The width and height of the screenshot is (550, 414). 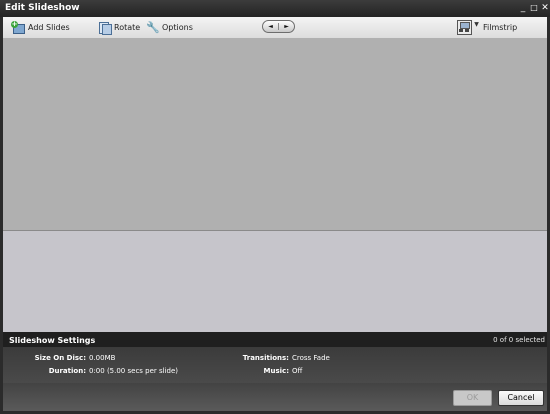 I want to click on music-label: Music:, so click(x=276, y=371).